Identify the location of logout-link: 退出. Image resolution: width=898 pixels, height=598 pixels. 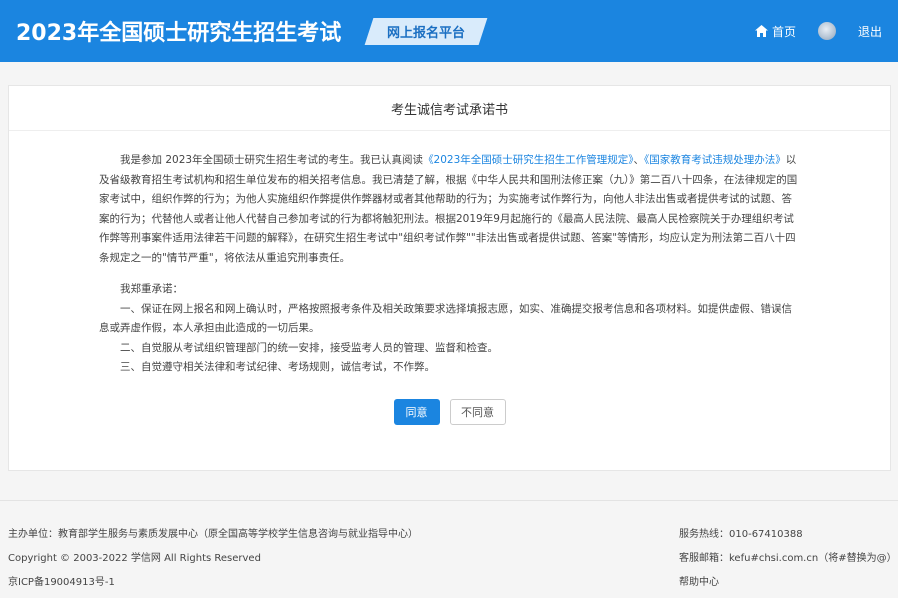
(870, 31).